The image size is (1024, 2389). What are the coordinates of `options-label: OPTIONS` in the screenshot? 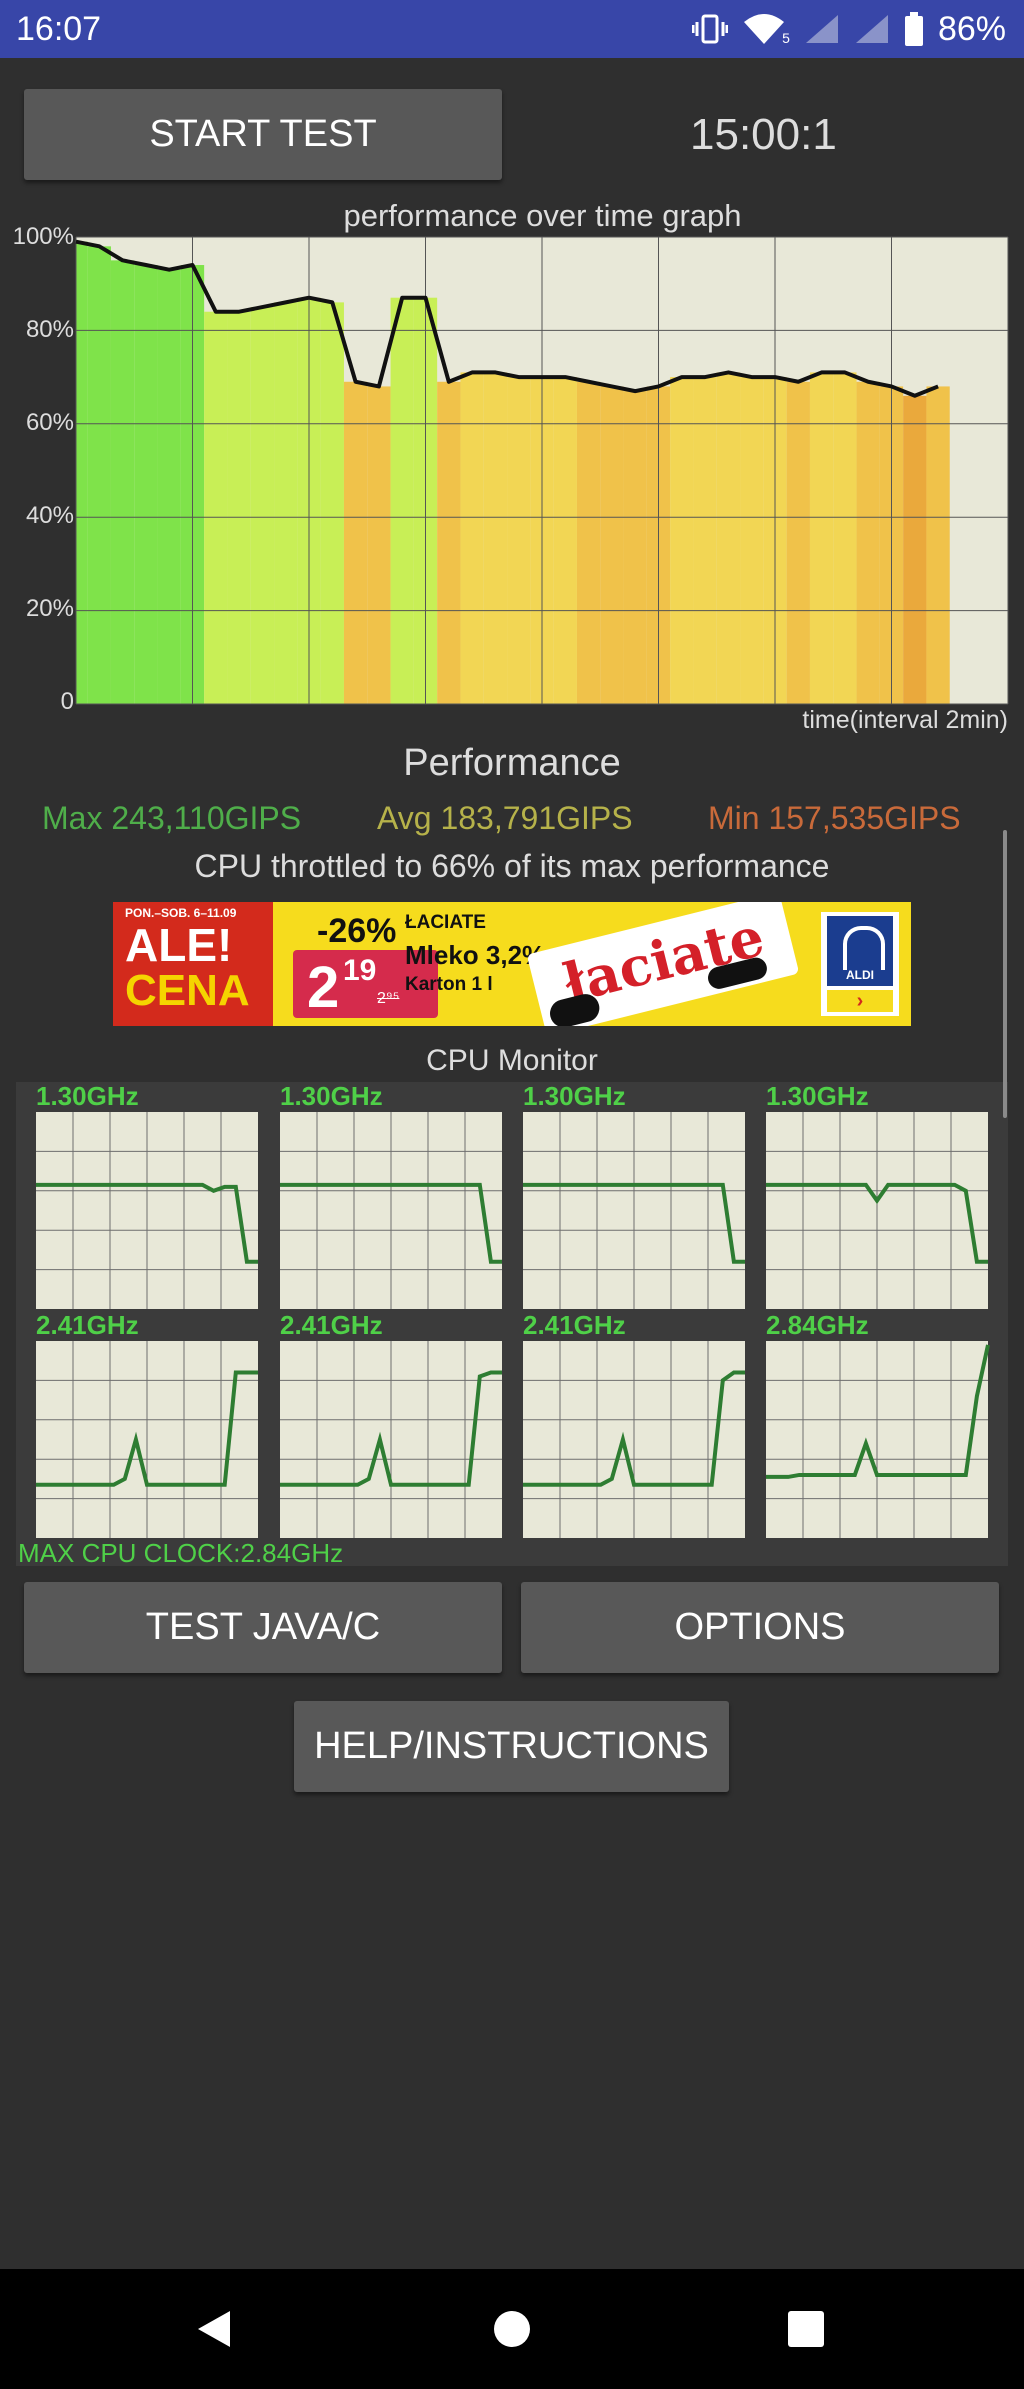 It's located at (760, 1627).